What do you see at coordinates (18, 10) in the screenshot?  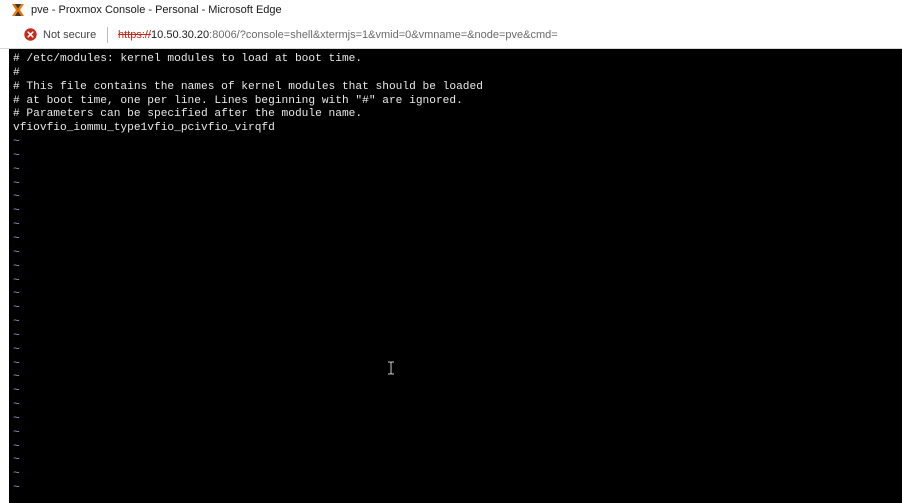 I see `proxmox-logo-icon` at bounding box center [18, 10].